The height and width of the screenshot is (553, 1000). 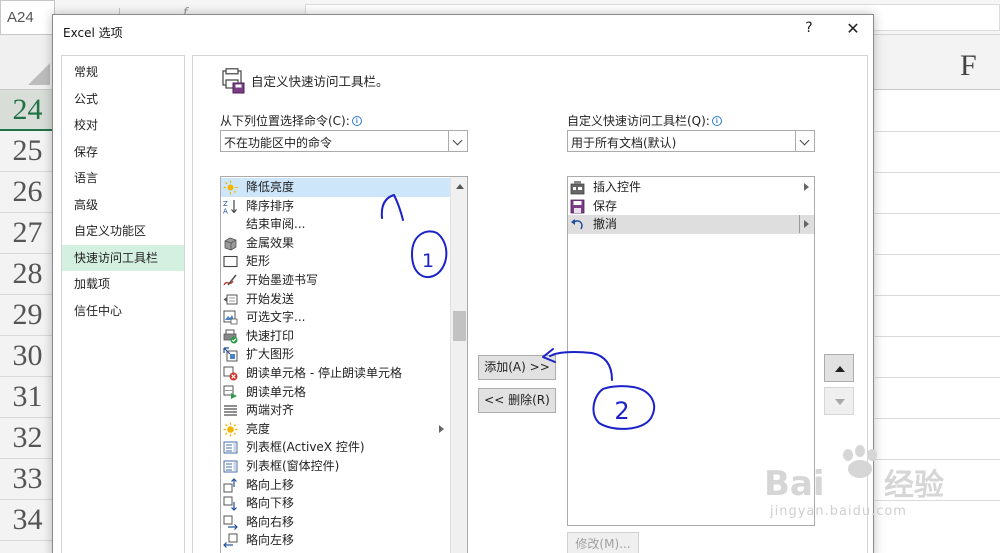 What do you see at coordinates (335, 206) in the screenshot?
I see `list-item: ZA 降序排序` at bounding box center [335, 206].